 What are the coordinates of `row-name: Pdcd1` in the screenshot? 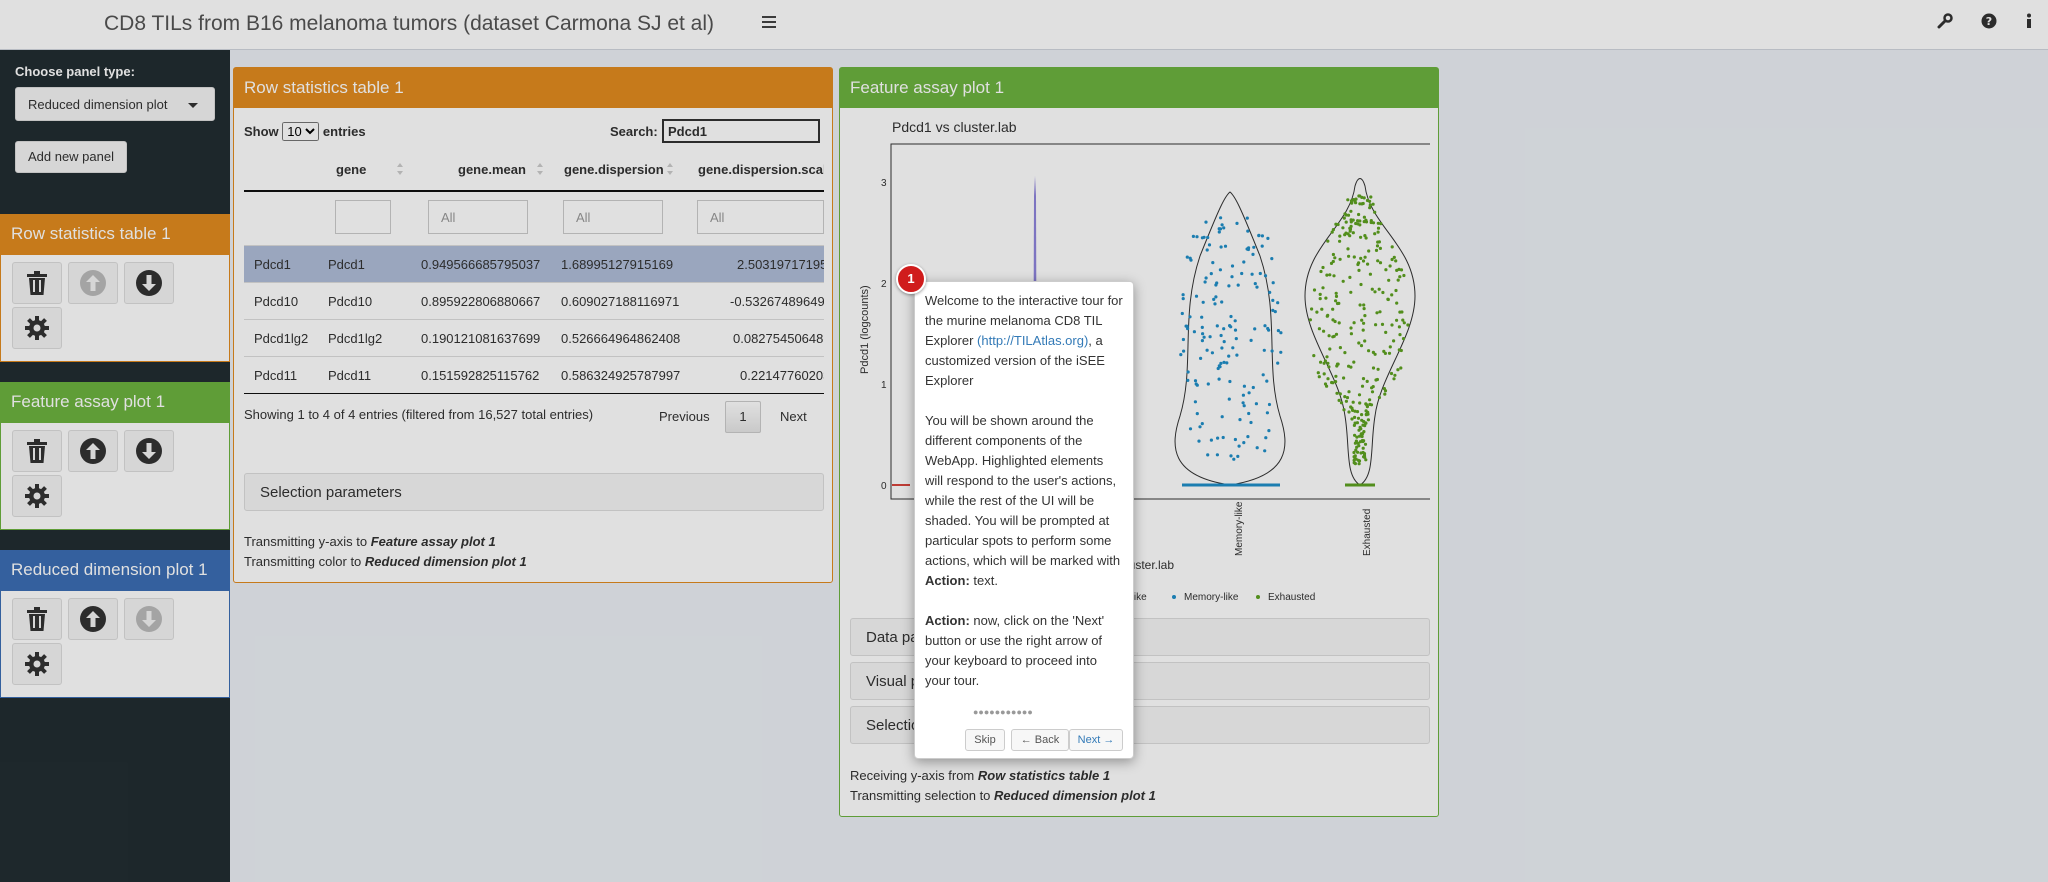 It's located at (272, 264).